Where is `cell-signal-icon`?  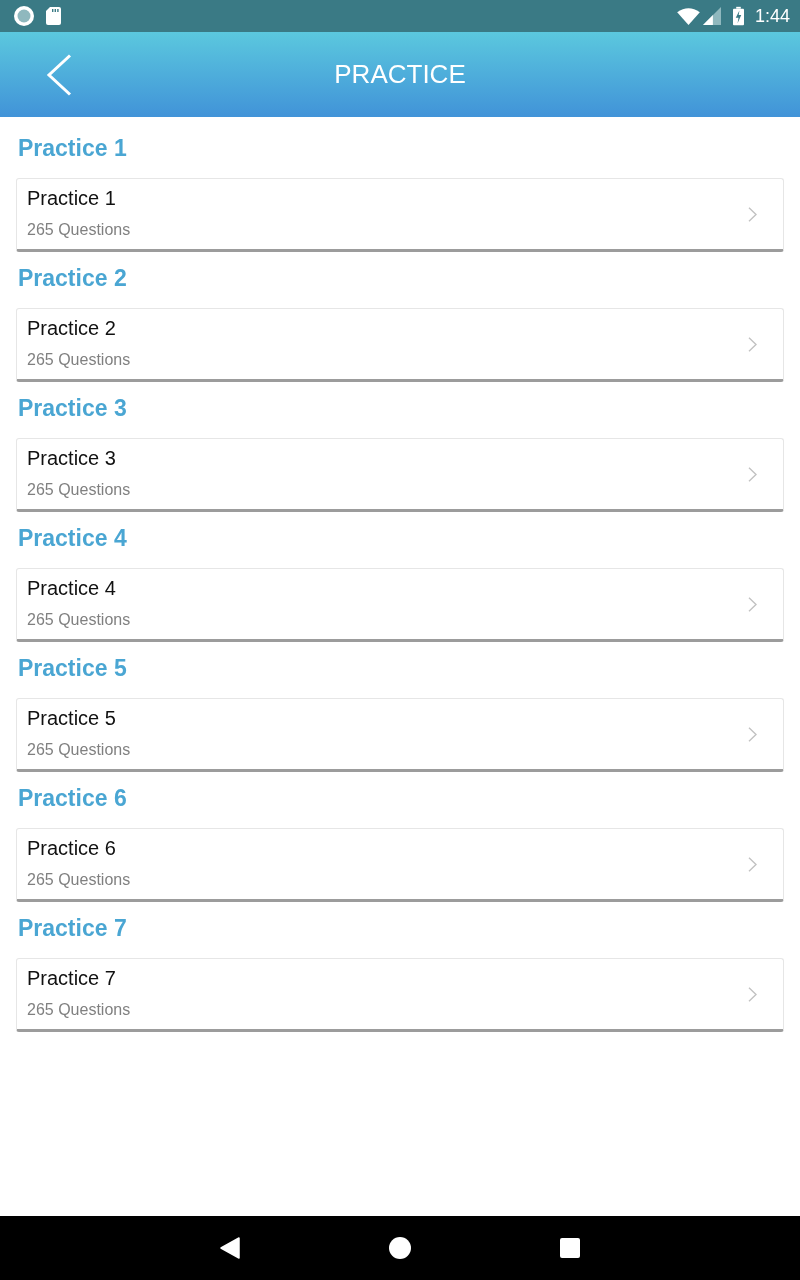 cell-signal-icon is located at coordinates (711, 16).